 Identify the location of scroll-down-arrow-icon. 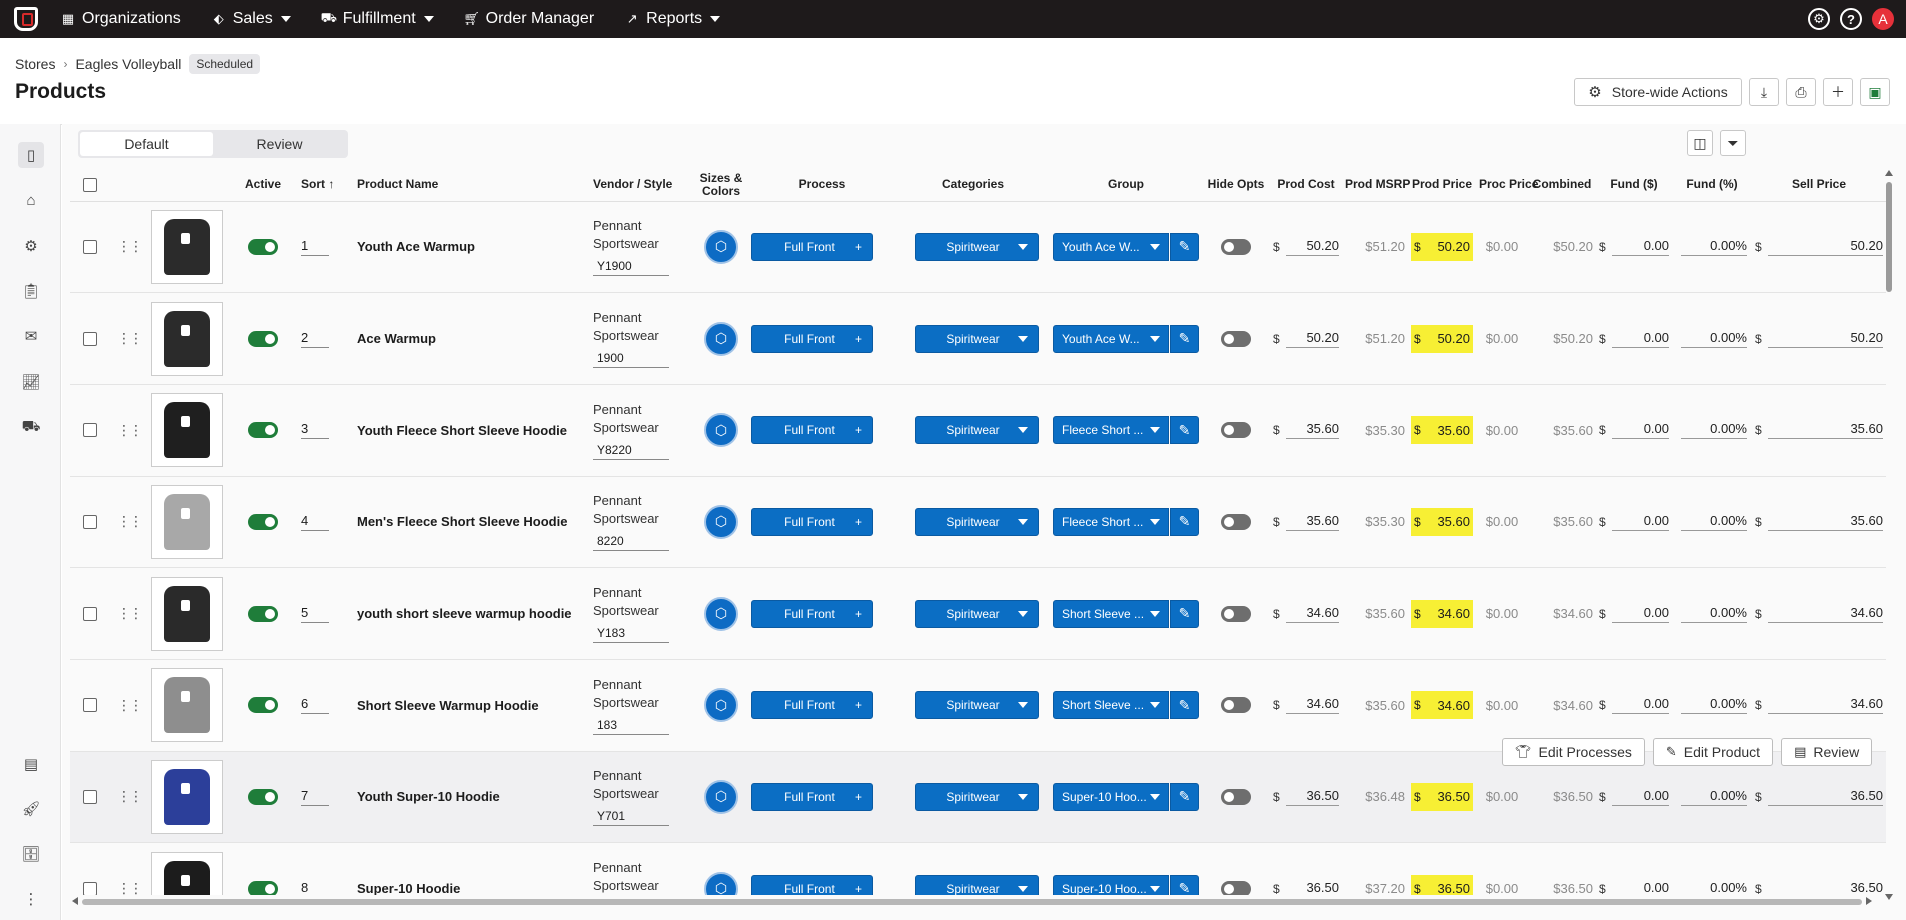
(1889, 897).